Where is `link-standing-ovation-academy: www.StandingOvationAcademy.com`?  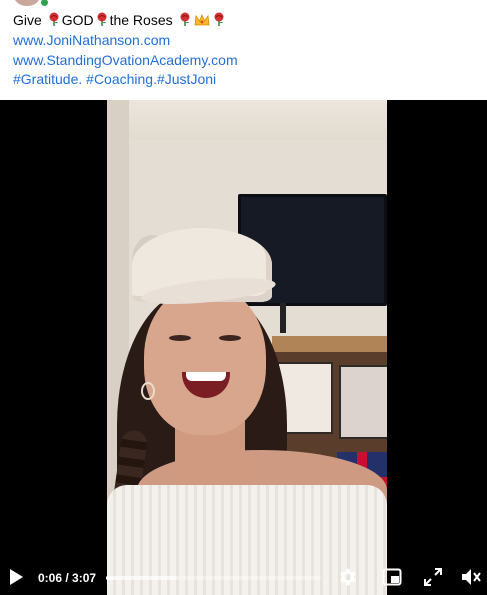
link-standing-ovation-academy: www.StandingOvationAcademy.com is located at coordinates (125, 60).